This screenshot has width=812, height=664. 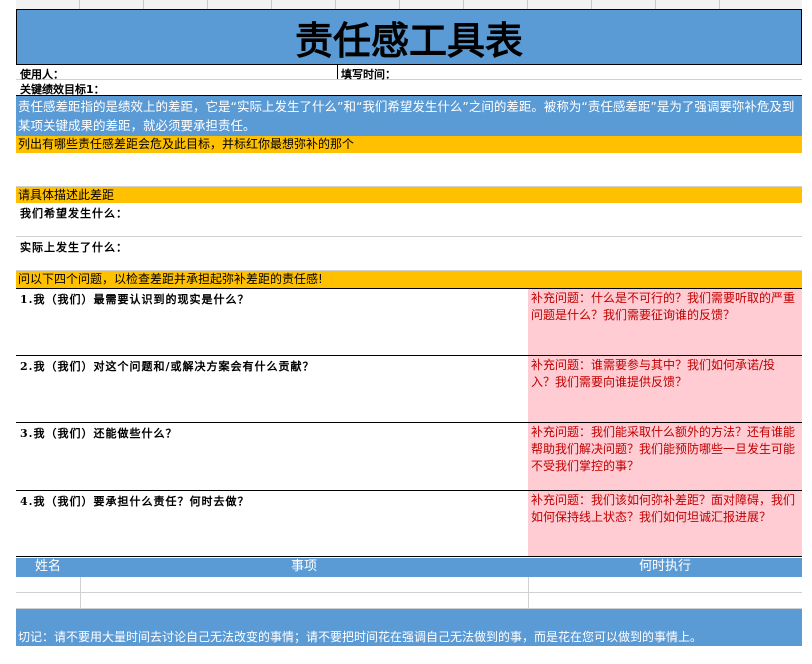 I want to click on hope-label: 我们希望发生什么：, so click(x=74, y=213).